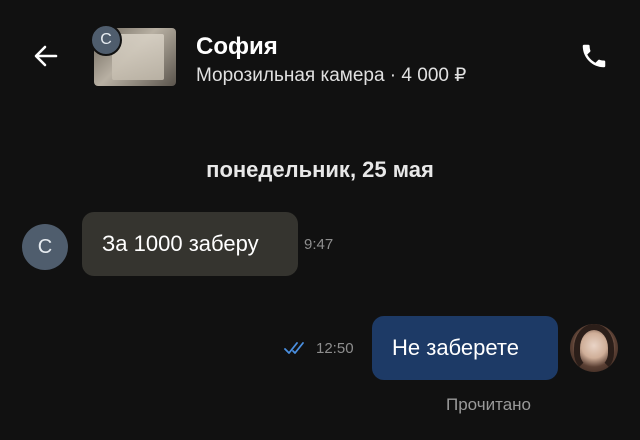 The image size is (640, 440). I want to click on back-button, so click(46, 56).